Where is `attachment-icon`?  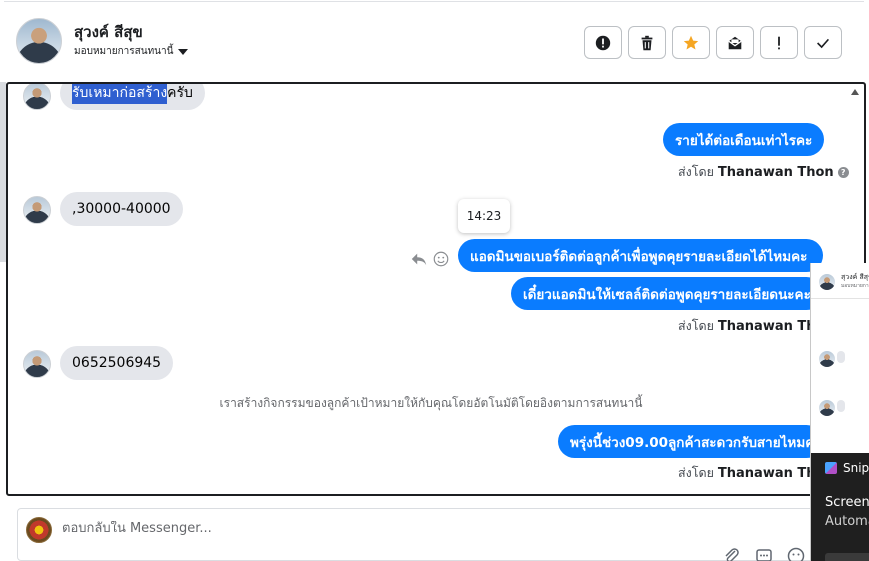
attachment-icon is located at coordinates (732, 553).